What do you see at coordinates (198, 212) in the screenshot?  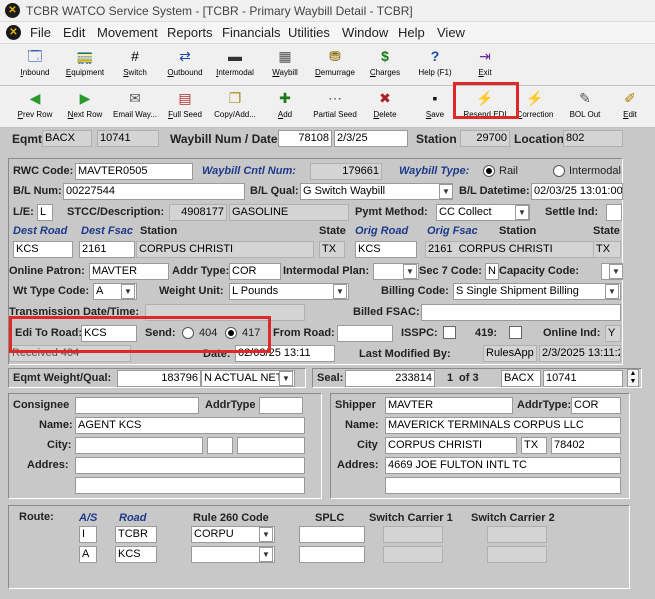 I see `stcc-code-field: 4908177` at bounding box center [198, 212].